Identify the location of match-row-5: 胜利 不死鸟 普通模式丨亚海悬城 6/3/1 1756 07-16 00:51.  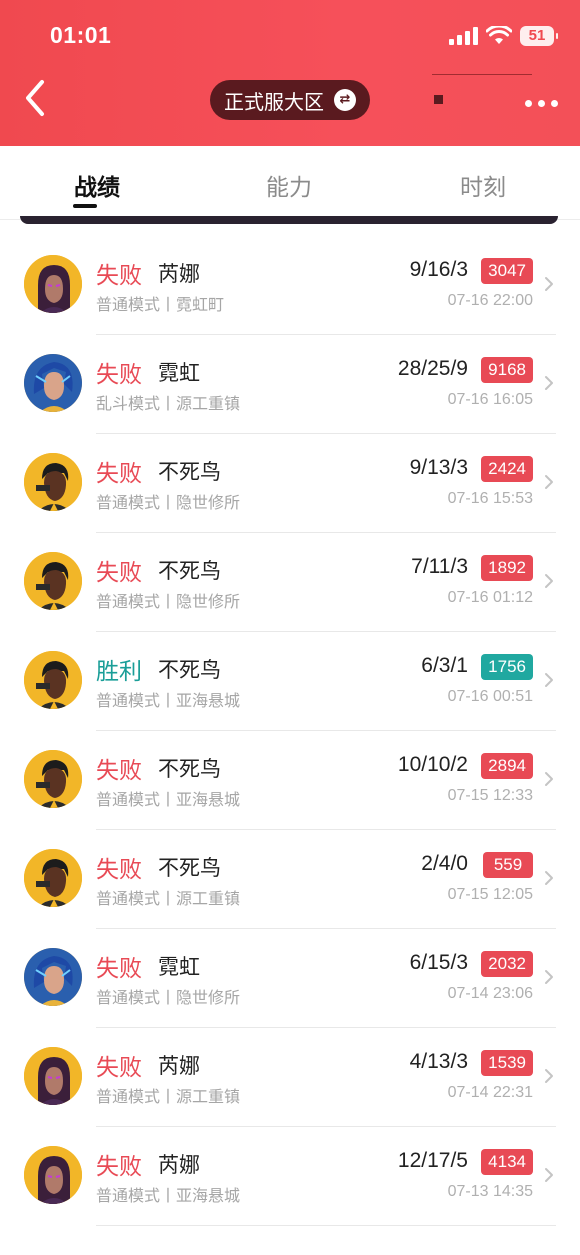
(290, 681).